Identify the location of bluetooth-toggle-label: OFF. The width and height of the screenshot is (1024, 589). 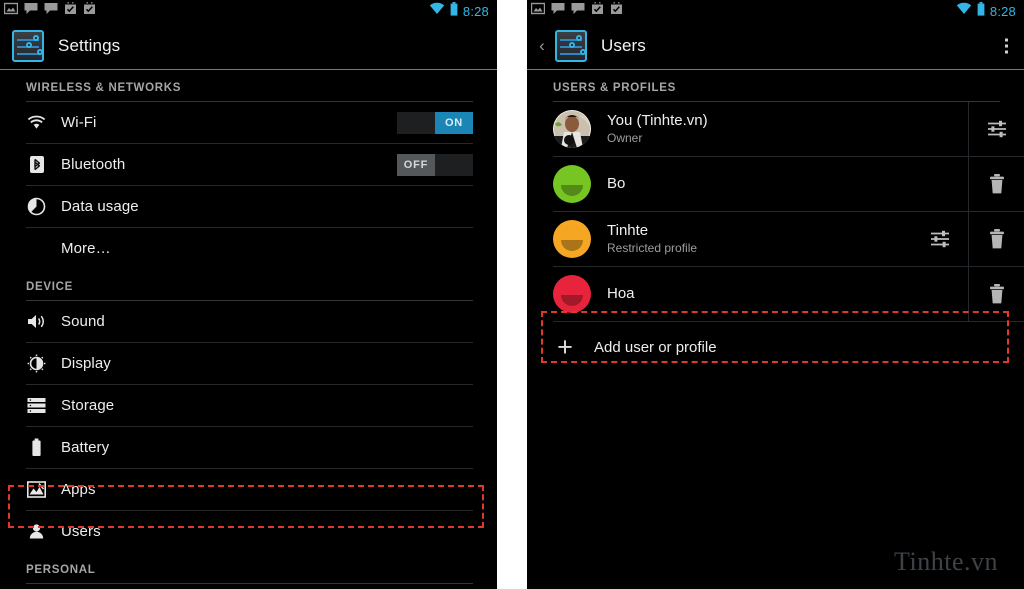
(416, 164).